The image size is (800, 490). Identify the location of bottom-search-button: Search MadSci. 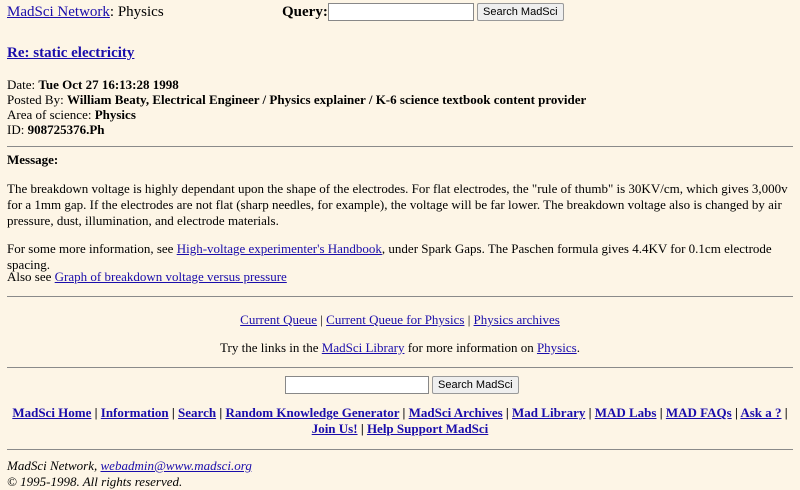
(475, 385).